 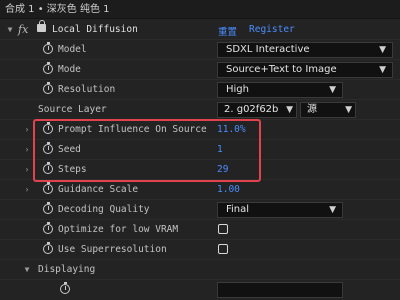 I want to click on param-row-steps: › Steps 29, so click(x=200, y=170).